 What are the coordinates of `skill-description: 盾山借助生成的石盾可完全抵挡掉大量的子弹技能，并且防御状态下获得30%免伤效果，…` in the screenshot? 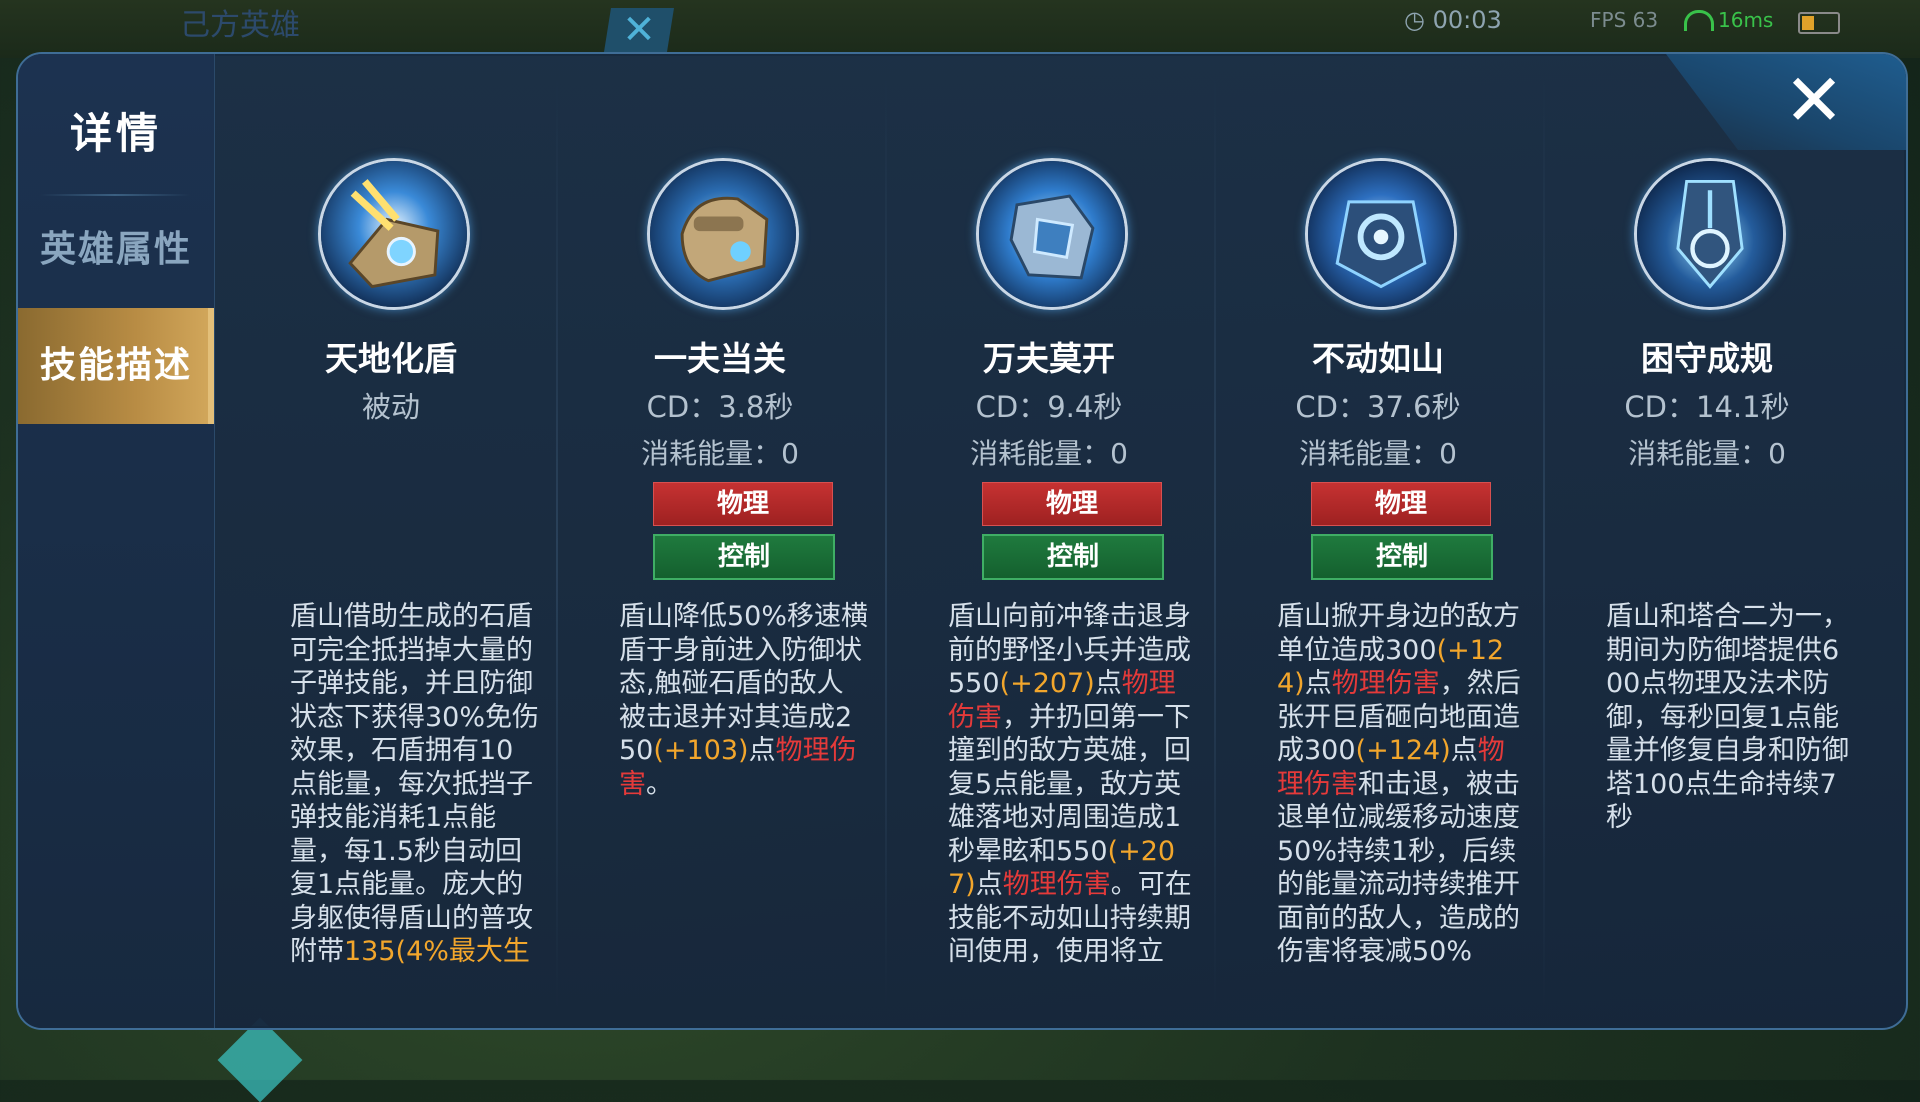 It's located at (415, 790).